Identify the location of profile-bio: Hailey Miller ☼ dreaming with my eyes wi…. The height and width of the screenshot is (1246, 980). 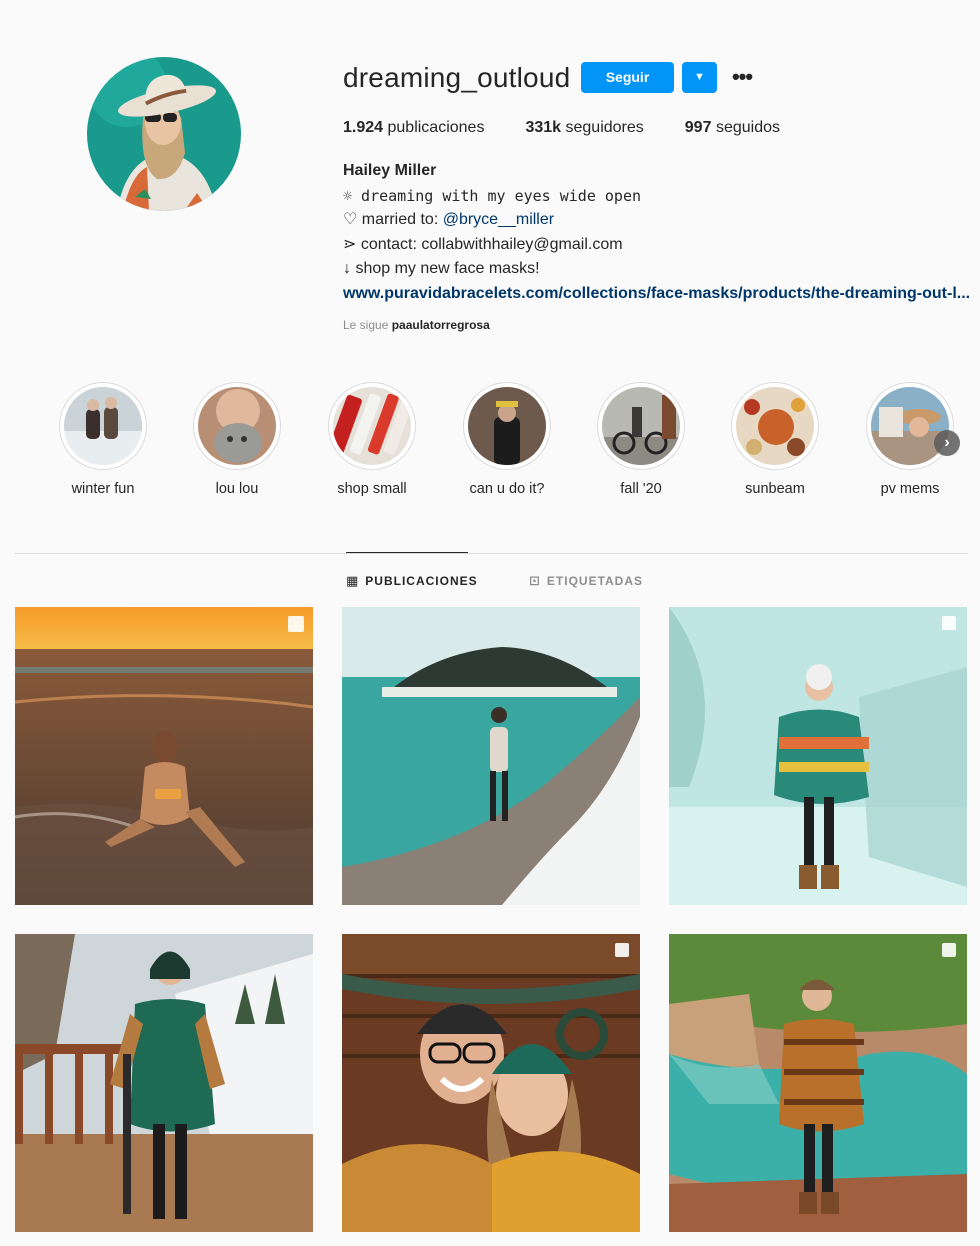
(658, 232).